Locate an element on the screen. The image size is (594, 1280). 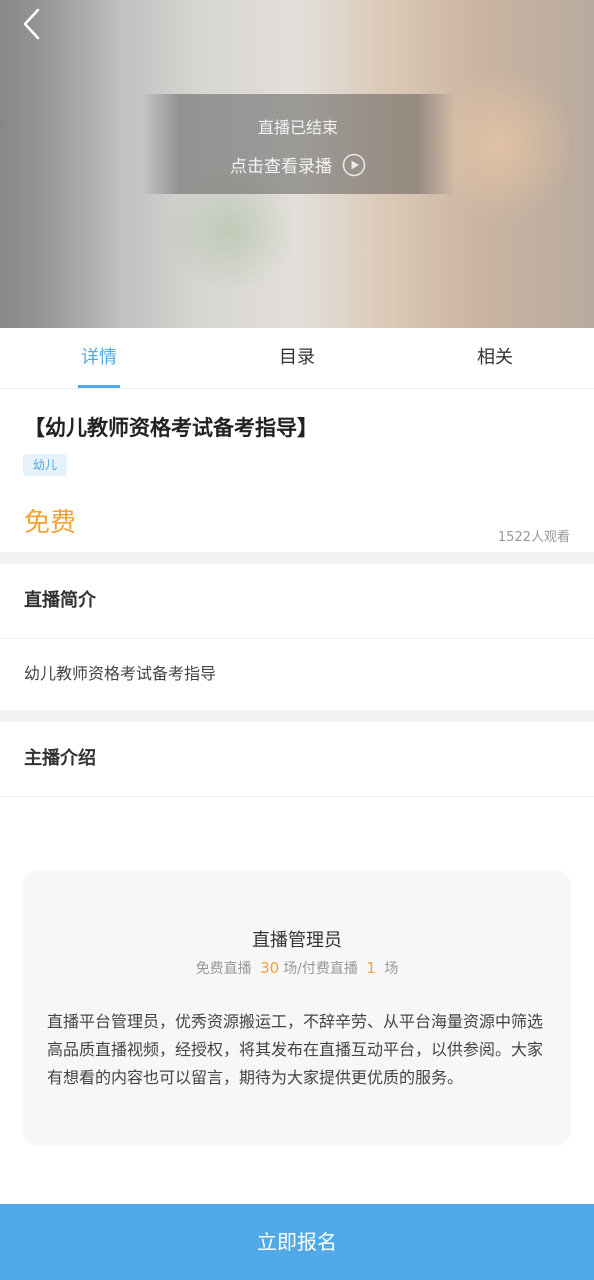
live-intro-text: 幼儿教师资格考试备考指导 is located at coordinates (120, 673).